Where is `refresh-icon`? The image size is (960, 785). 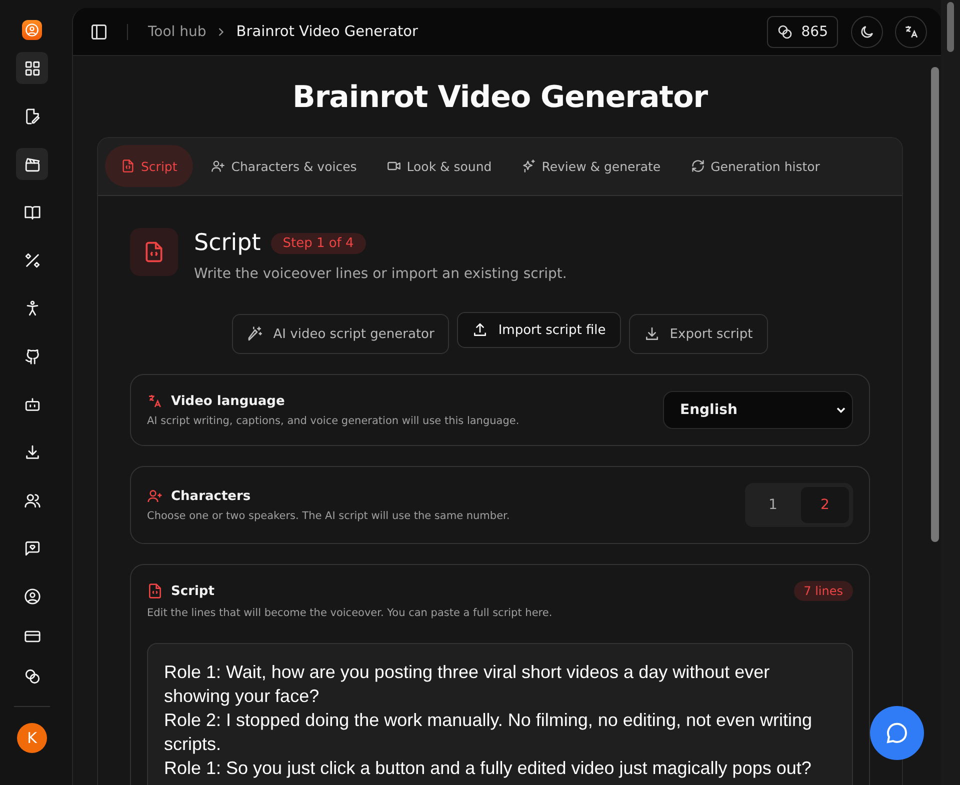
refresh-icon is located at coordinates (697, 166).